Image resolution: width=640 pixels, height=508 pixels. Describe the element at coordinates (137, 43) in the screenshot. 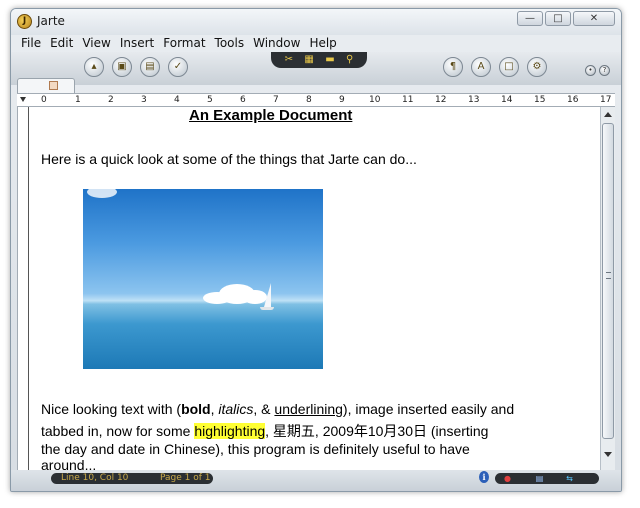

I see `menu-insert: Insert` at that location.